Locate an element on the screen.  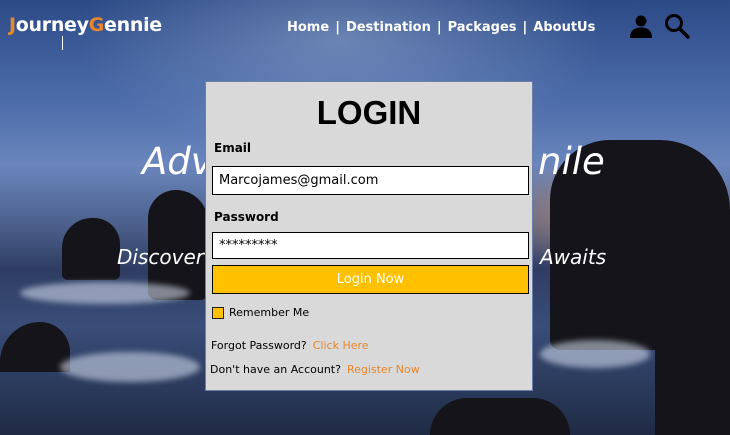
login-button: Login Now is located at coordinates (370, 279).